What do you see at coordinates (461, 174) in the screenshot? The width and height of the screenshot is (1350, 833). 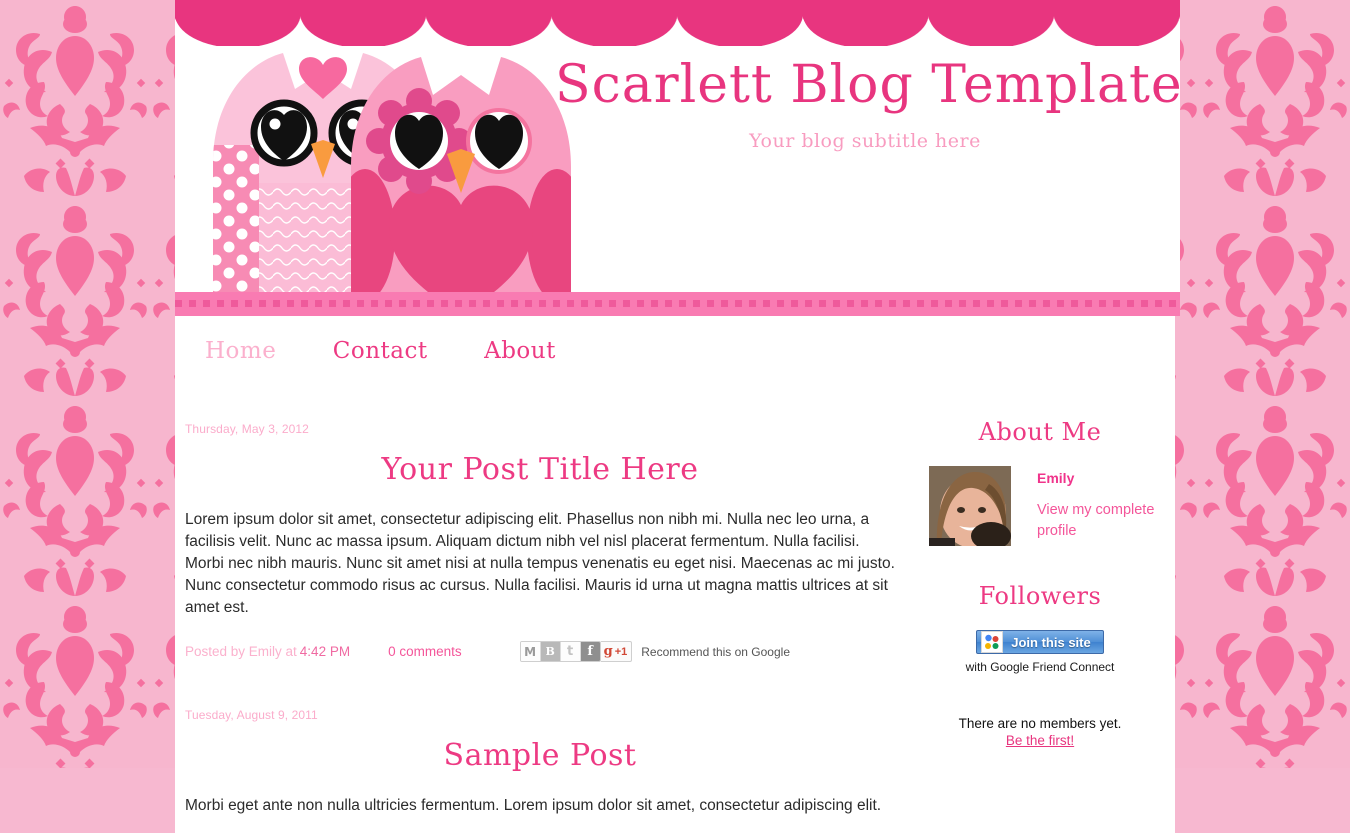 I see `owl-right` at bounding box center [461, 174].